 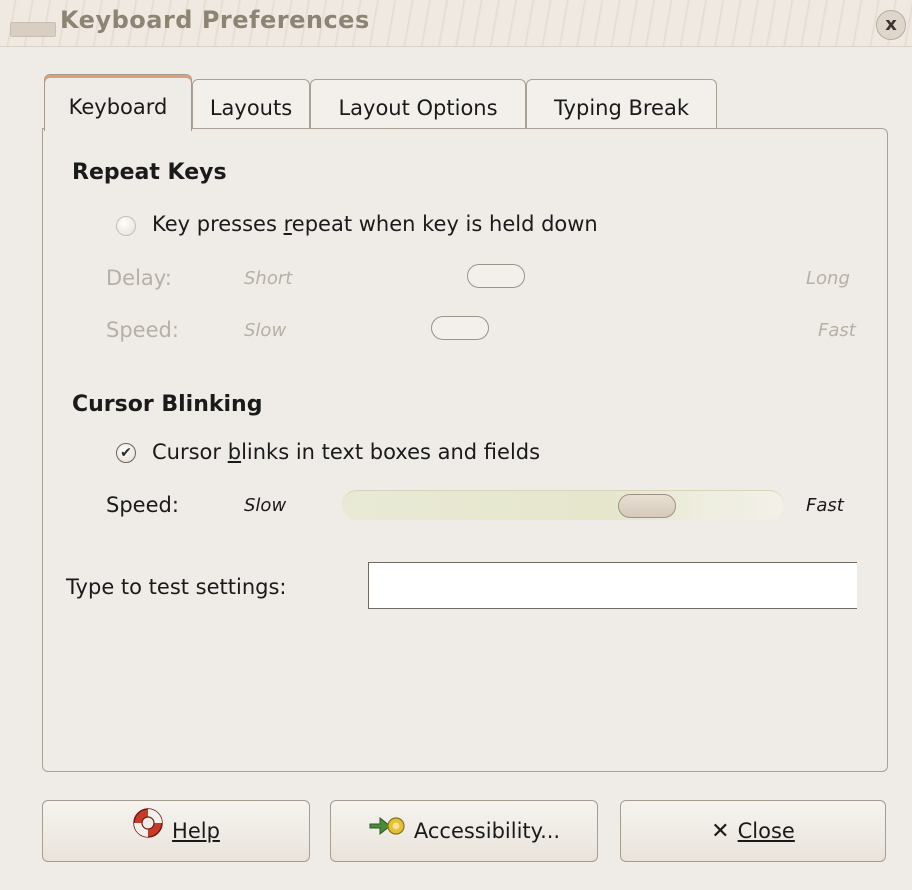 I want to click on close-button: ✕ Close, so click(x=753, y=831).